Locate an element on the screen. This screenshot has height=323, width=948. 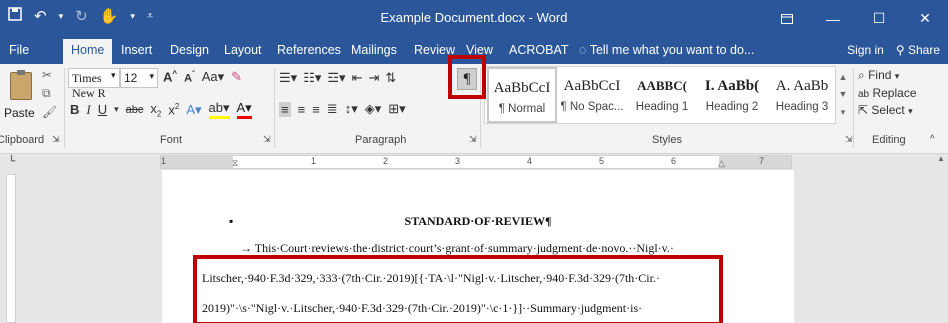
paste-label: Paste is located at coordinates (19, 113).